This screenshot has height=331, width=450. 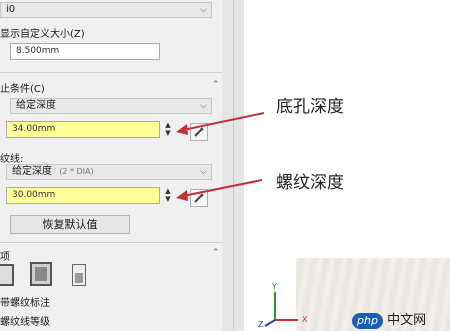 I want to click on thread-depth-annotation: 螺纹深度, so click(x=310, y=183).